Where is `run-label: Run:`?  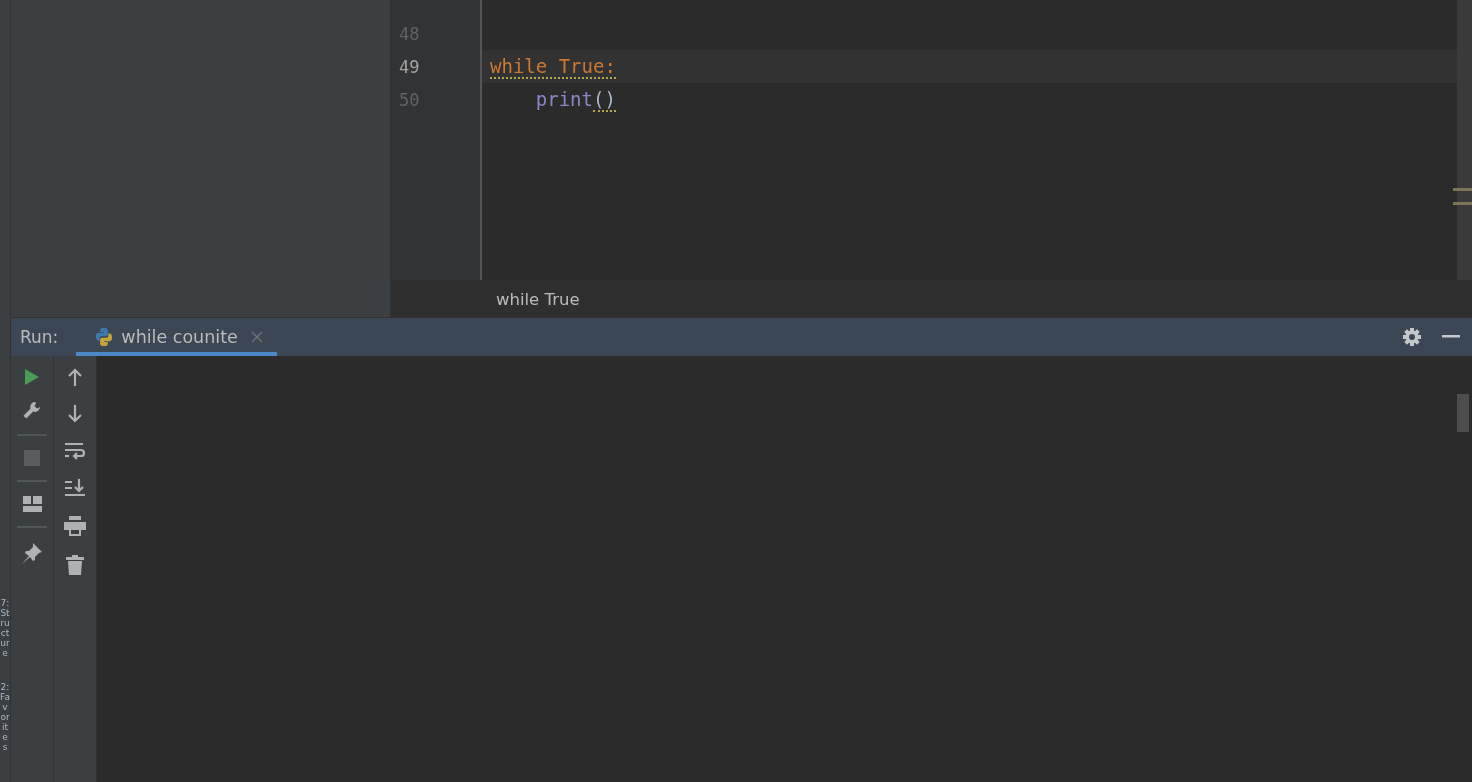
run-label: Run: is located at coordinates (39, 337).